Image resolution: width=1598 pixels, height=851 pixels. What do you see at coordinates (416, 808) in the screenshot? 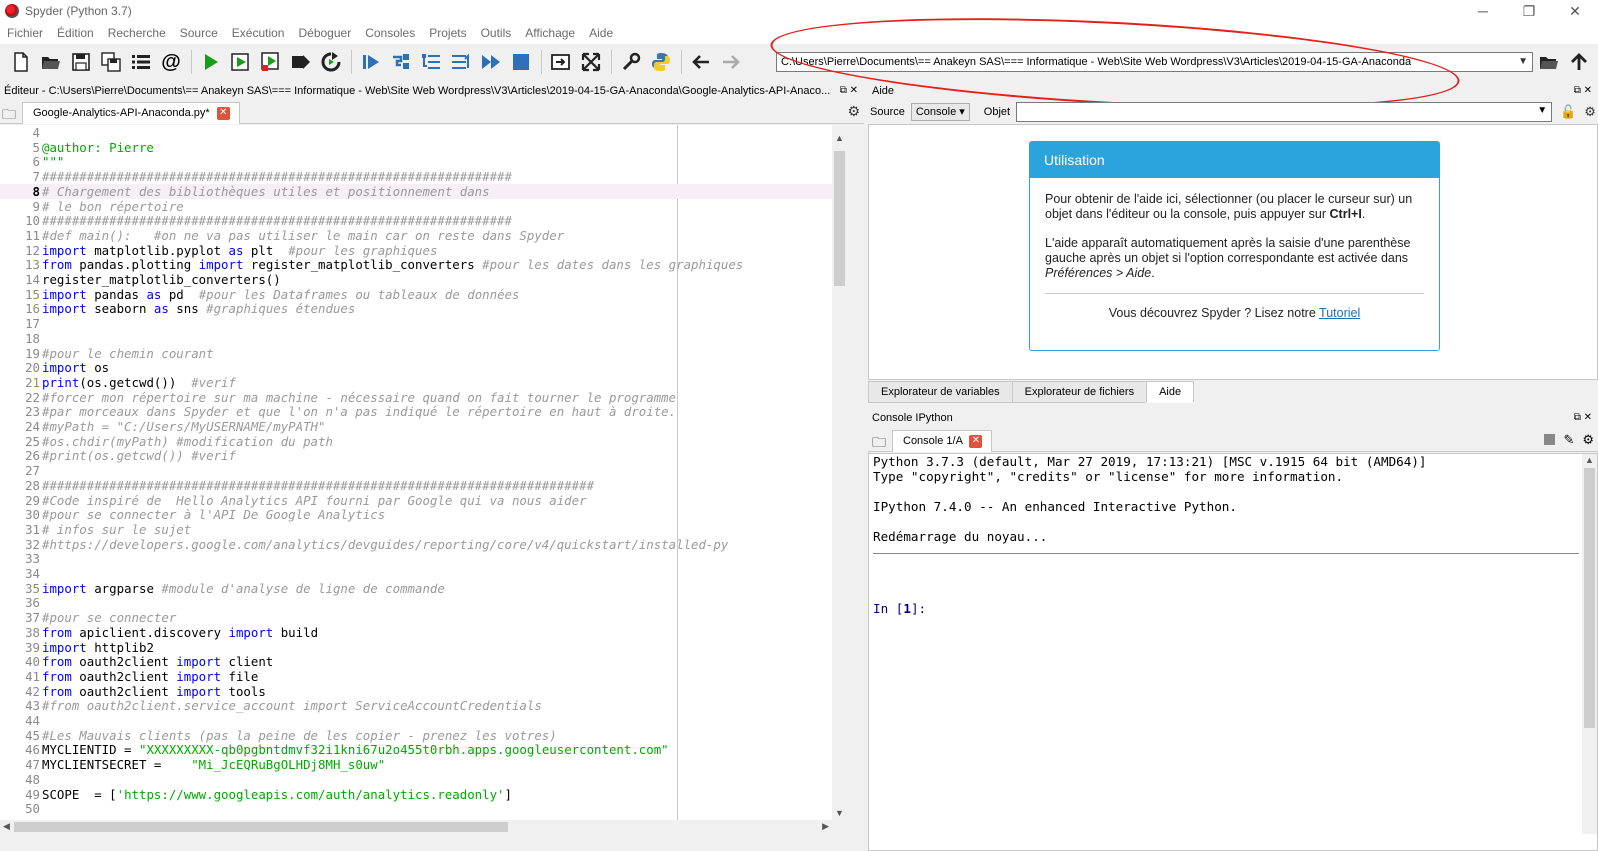
I see `code-line: 50` at bounding box center [416, 808].